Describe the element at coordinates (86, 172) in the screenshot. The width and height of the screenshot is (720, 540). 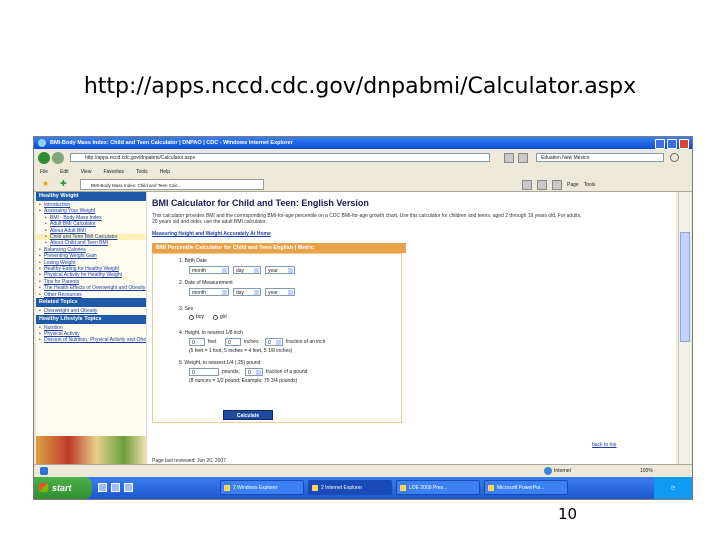
I see `menu-view: View` at that location.